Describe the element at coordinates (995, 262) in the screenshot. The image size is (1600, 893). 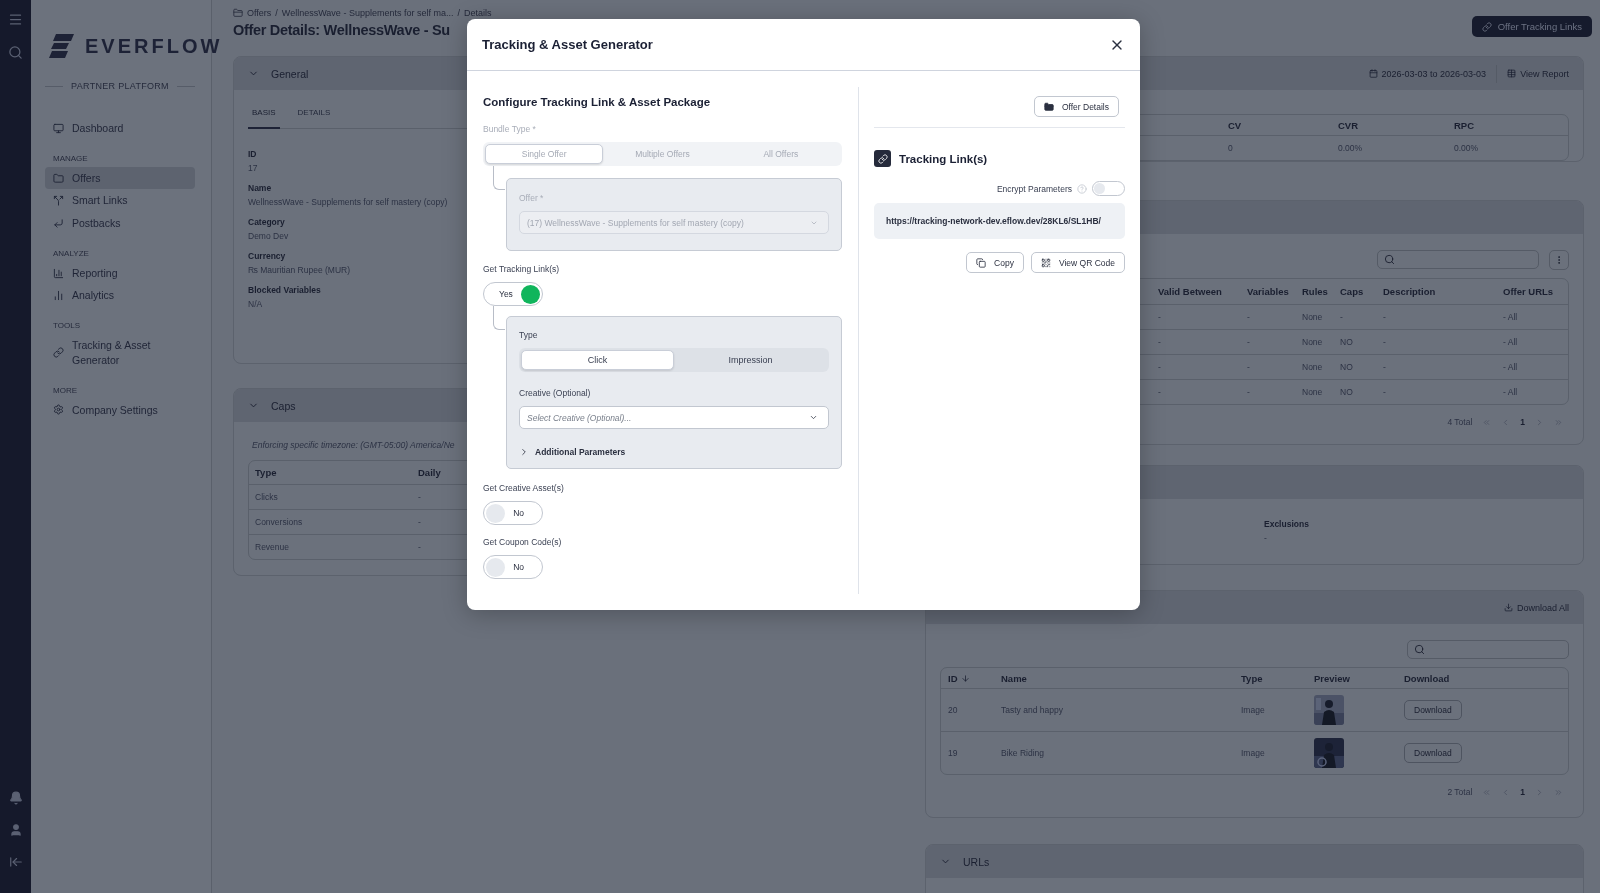
I see `copy-button: Copy` at that location.